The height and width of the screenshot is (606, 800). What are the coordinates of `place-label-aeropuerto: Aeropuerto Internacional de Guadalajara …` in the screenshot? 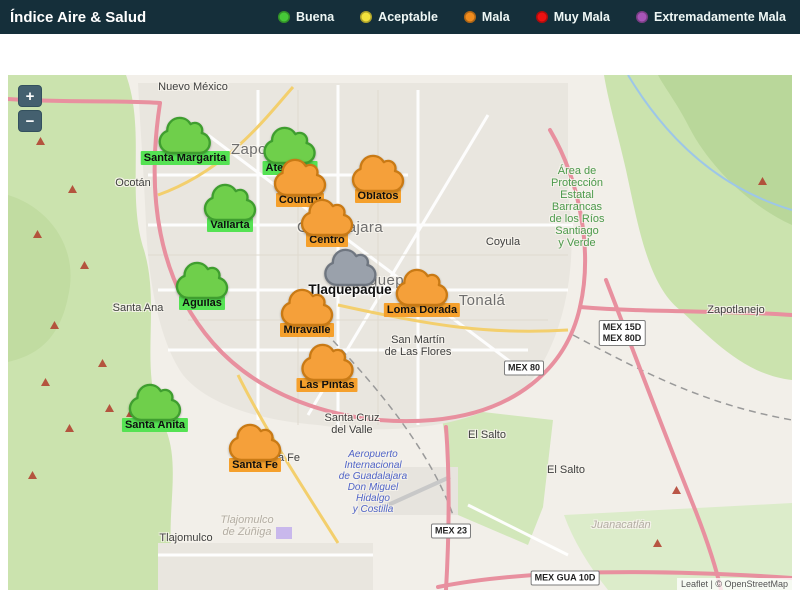 It's located at (373, 482).